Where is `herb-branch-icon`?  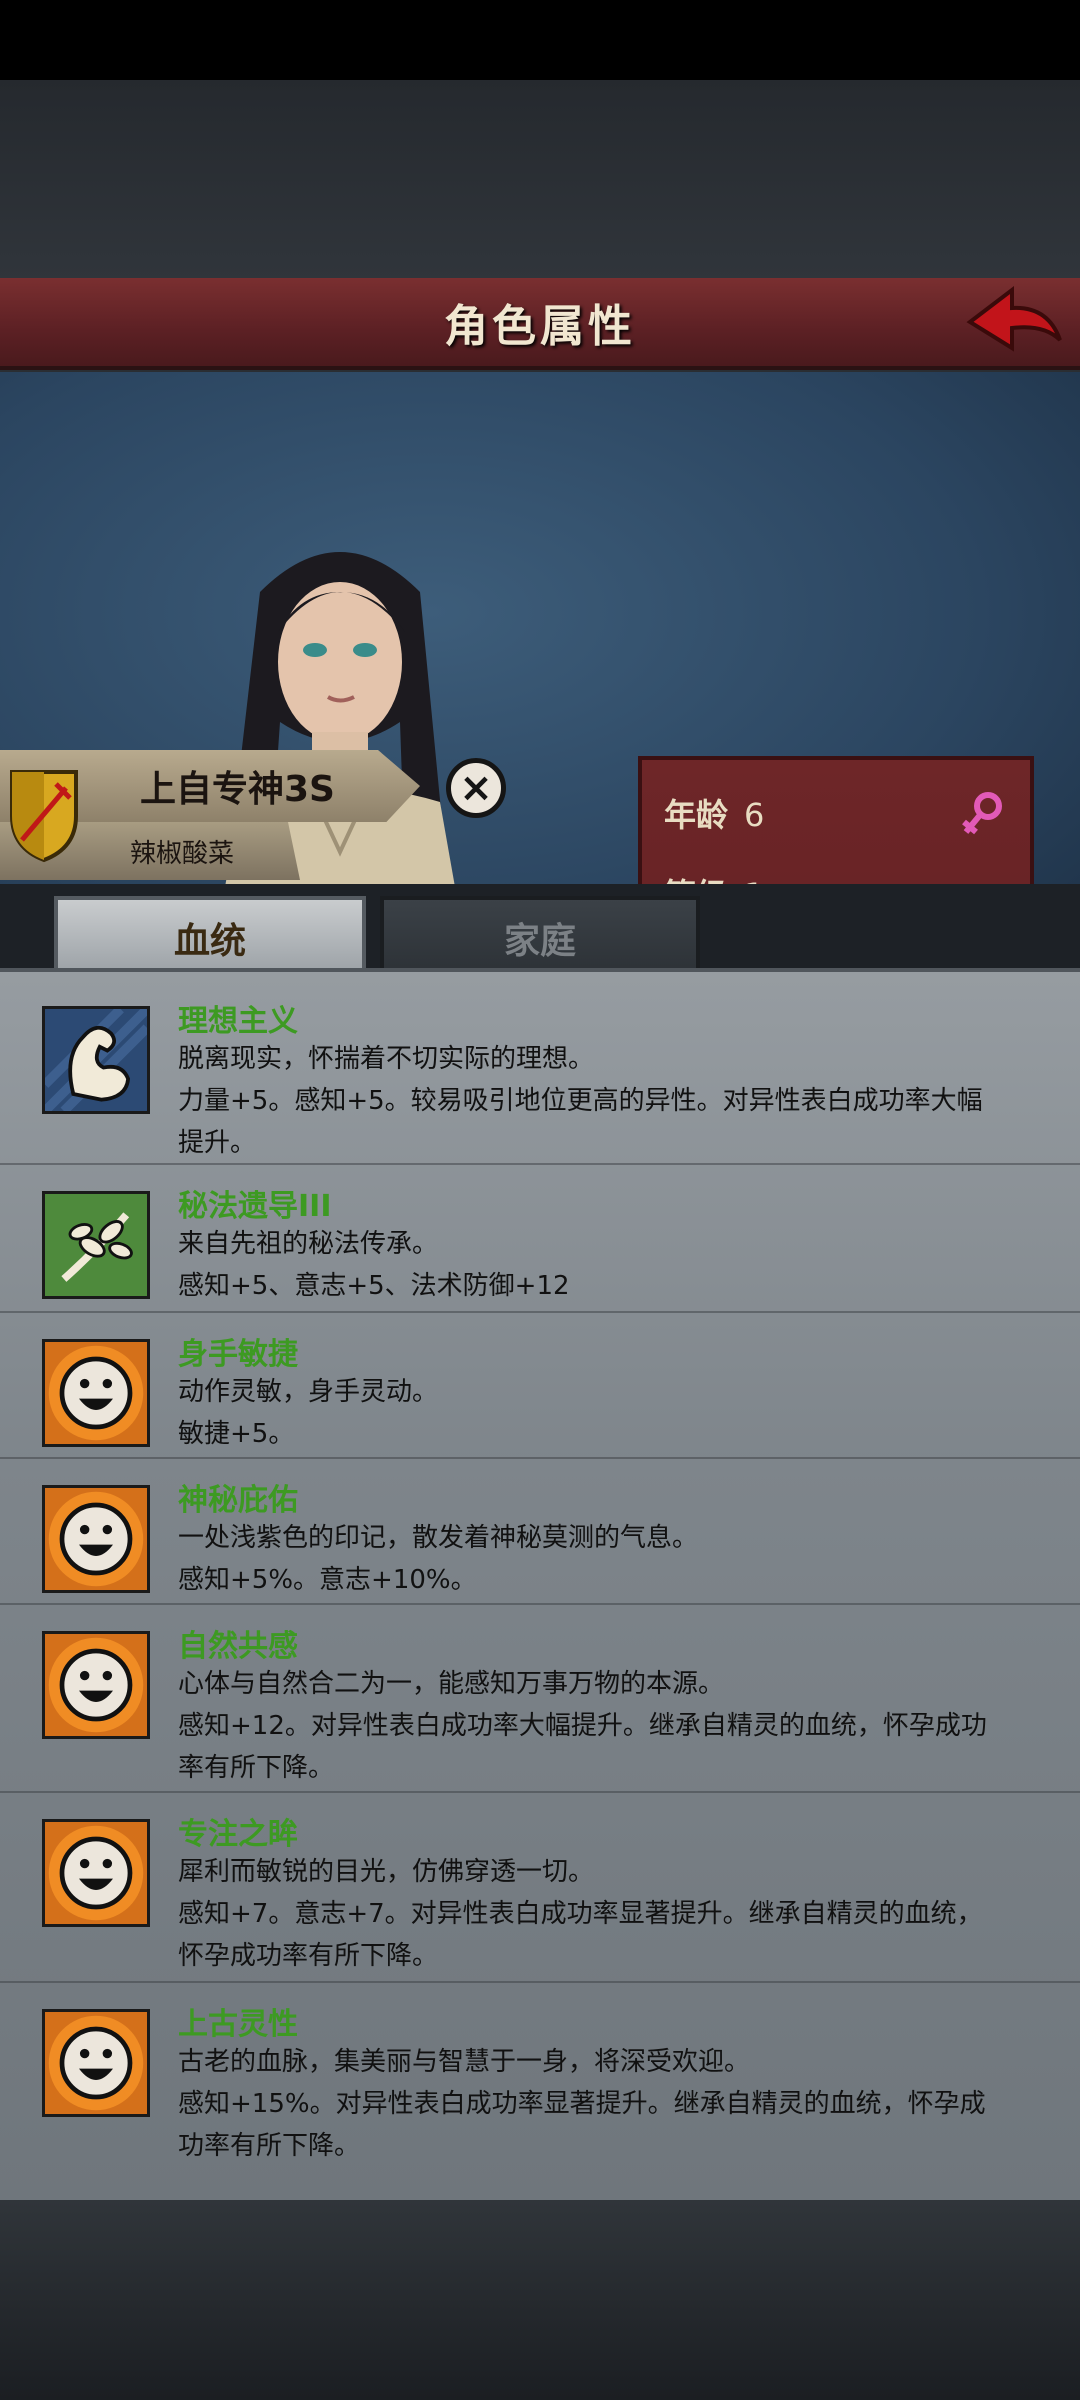 herb-branch-icon is located at coordinates (96, 1245).